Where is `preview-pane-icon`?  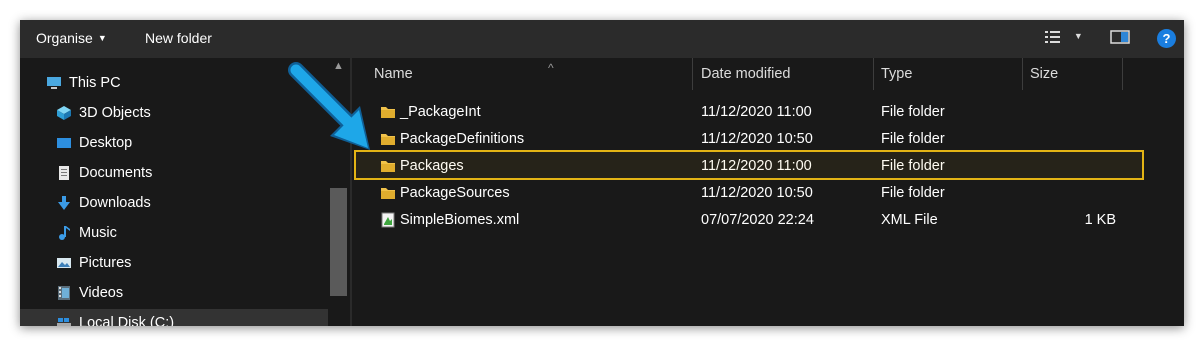
preview-pane-icon is located at coordinates (1120, 37).